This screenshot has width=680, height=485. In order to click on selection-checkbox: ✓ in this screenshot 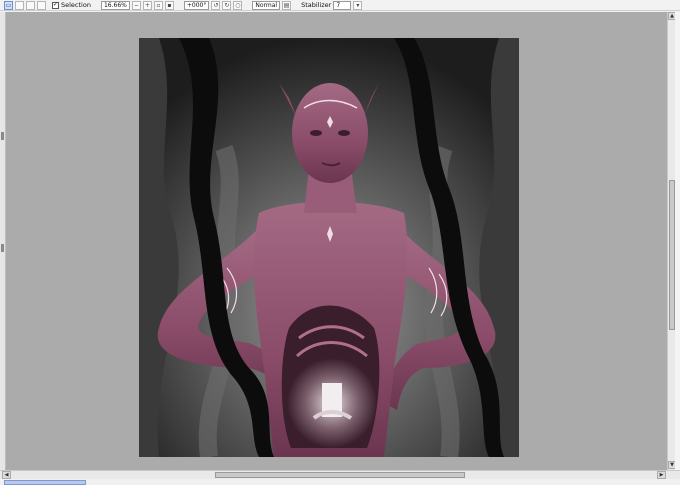, I will do `click(55, 5)`.